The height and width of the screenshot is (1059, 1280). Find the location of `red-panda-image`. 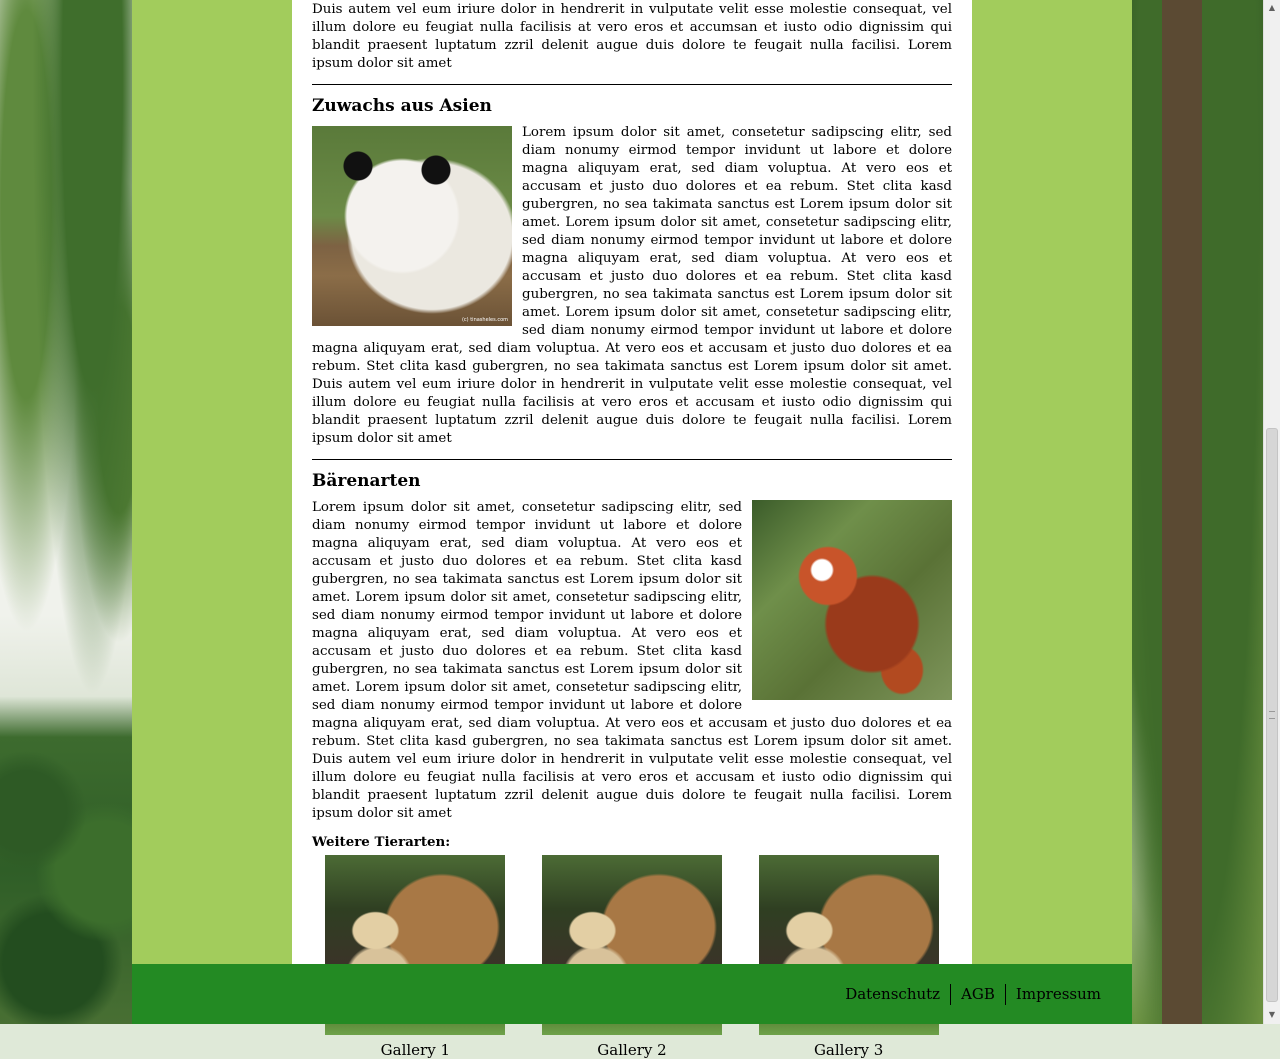

red-panda-image is located at coordinates (852, 600).